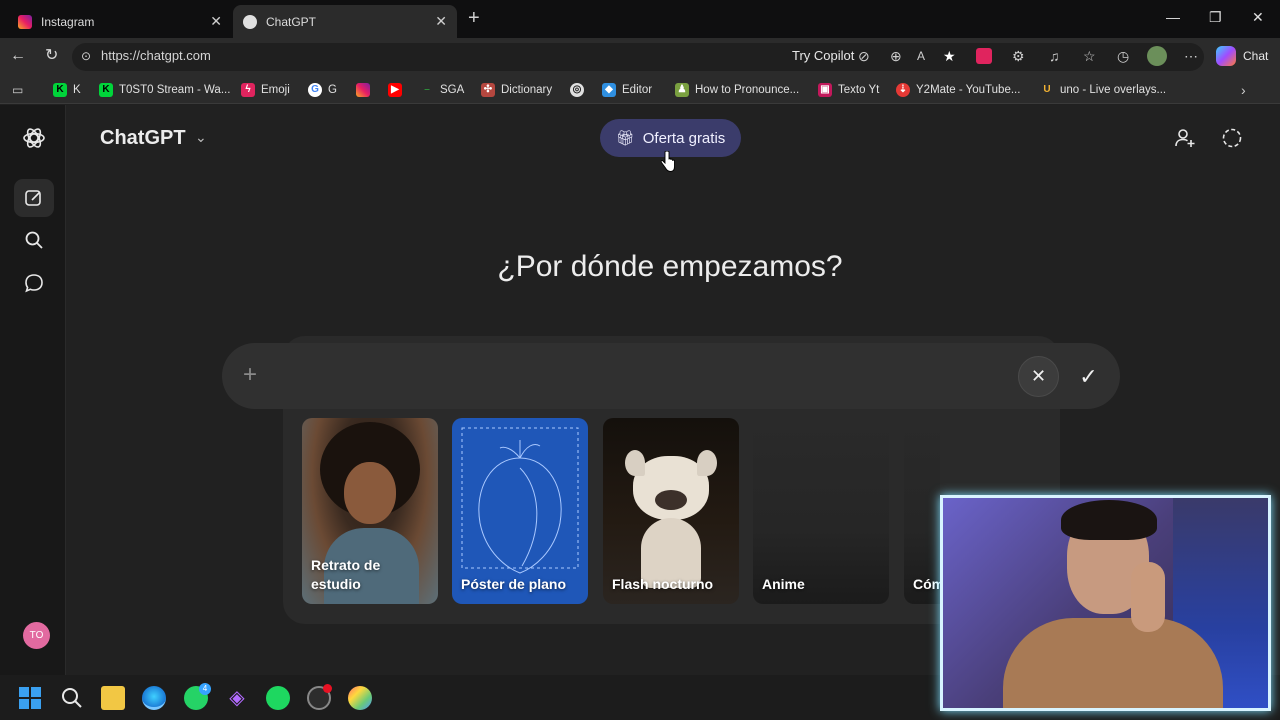 This screenshot has width=1280, height=720. I want to click on bookmark-google: GG, so click(322, 90).